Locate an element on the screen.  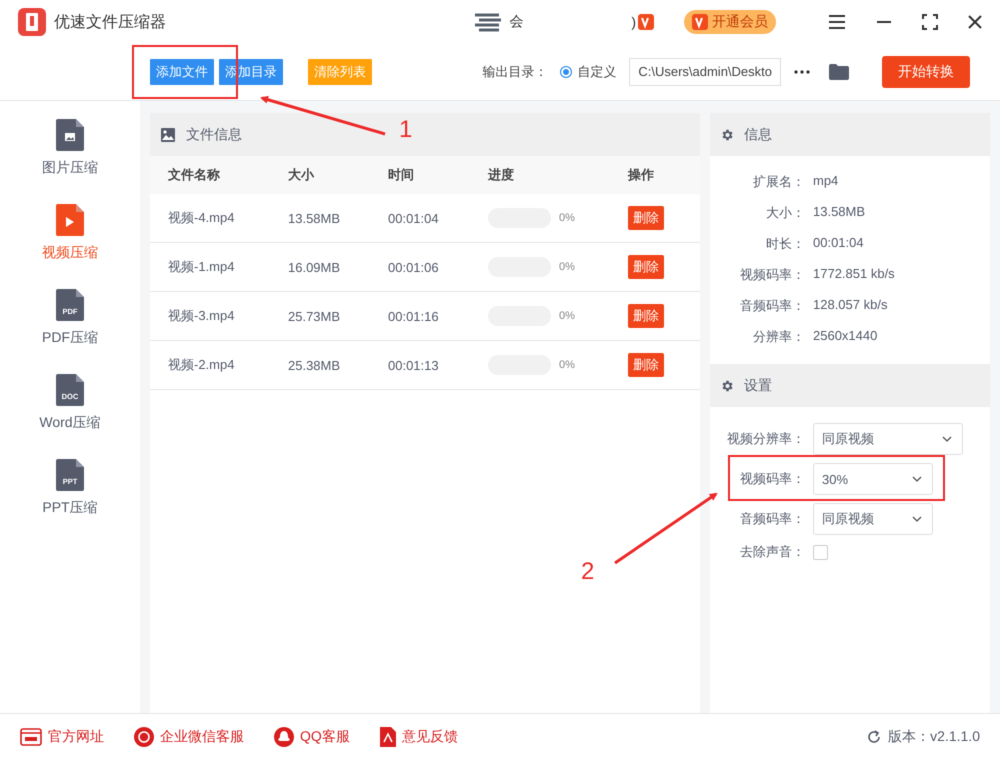
panel-title: 设置 is located at coordinates (758, 385).